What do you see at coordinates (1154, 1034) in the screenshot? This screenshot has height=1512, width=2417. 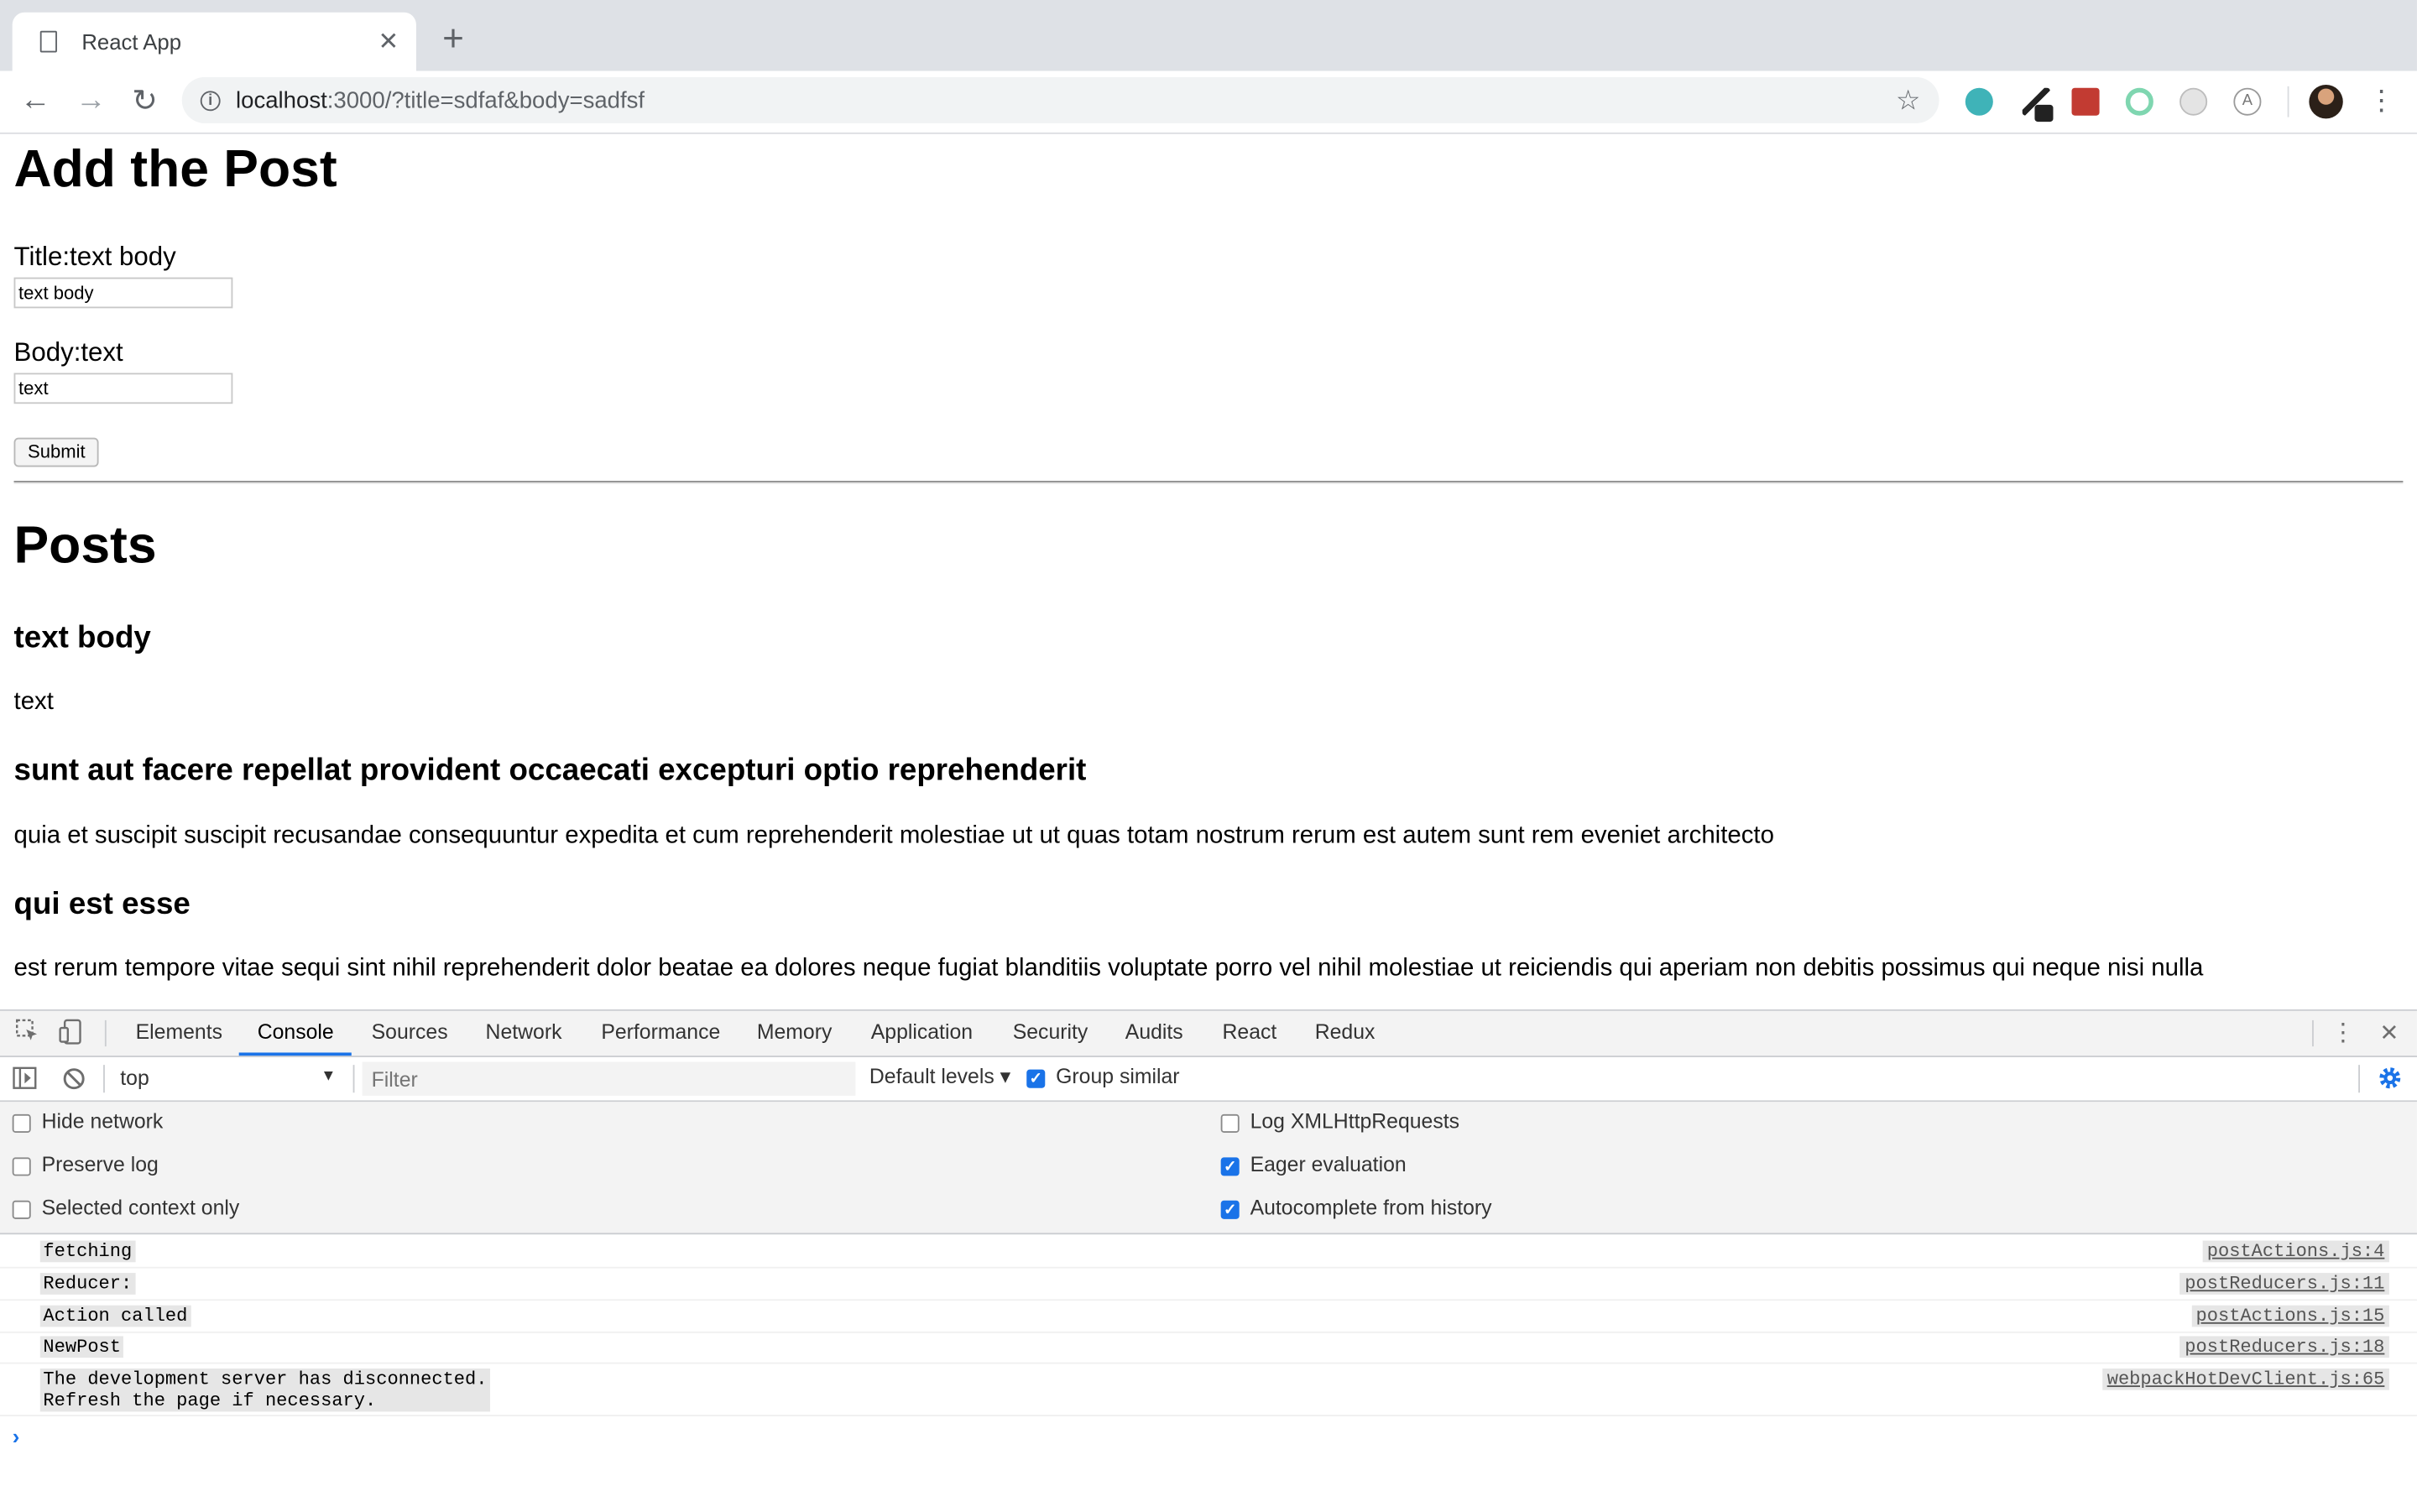 I see `tab-audits: Audits` at bounding box center [1154, 1034].